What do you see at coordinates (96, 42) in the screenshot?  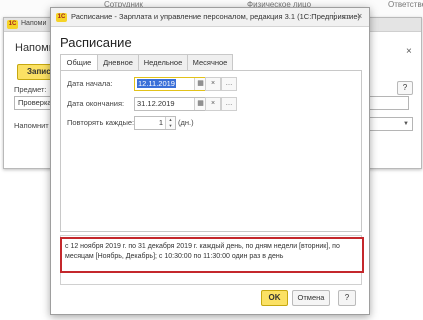 I see `page-title: Расписание` at bounding box center [96, 42].